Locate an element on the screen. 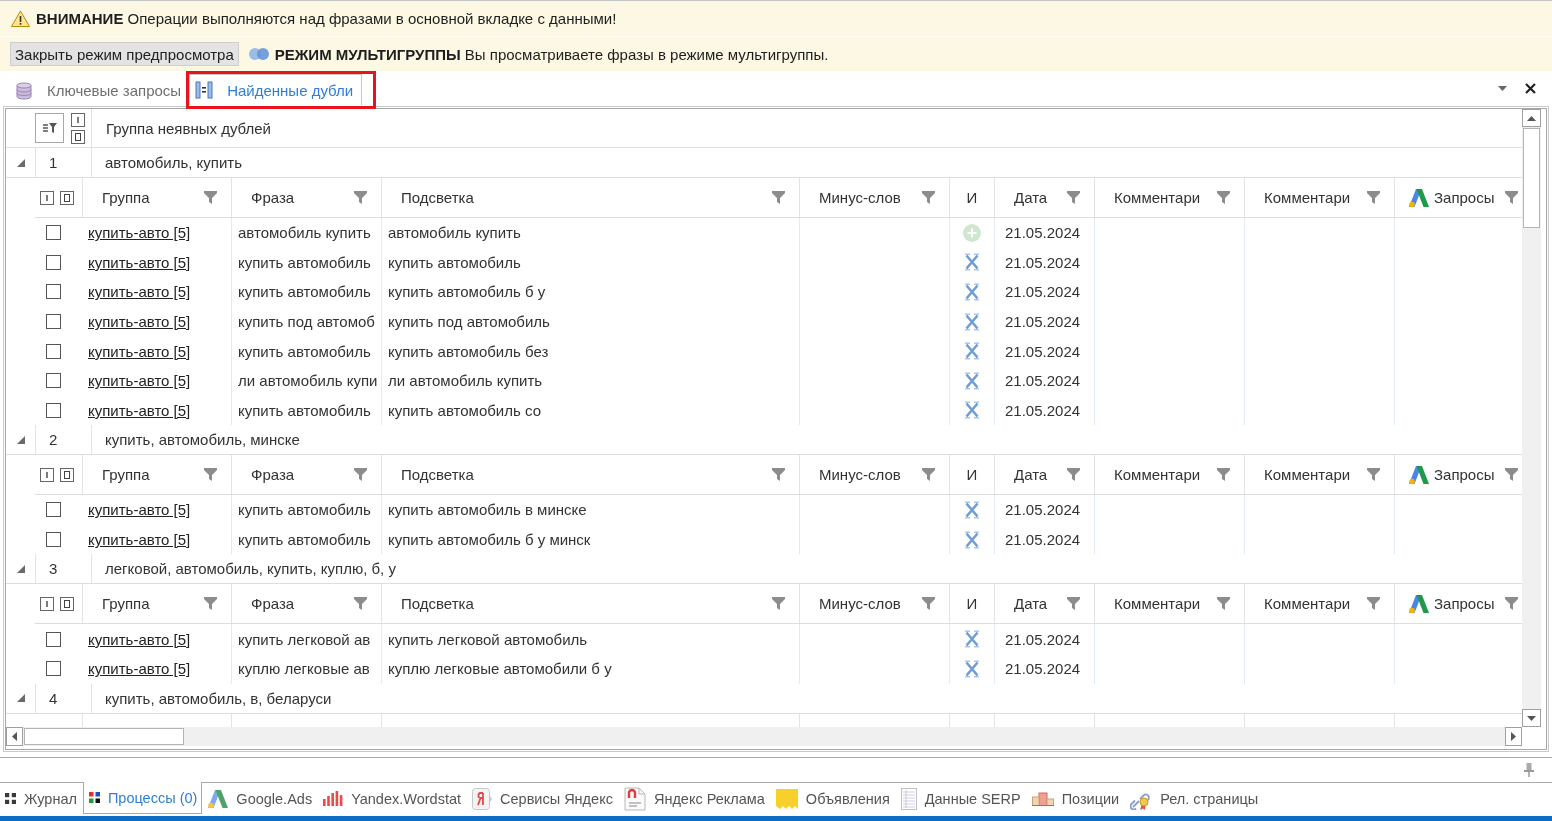  close-preview-button: Закрыть режим предпросмотра is located at coordinates (124, 54).